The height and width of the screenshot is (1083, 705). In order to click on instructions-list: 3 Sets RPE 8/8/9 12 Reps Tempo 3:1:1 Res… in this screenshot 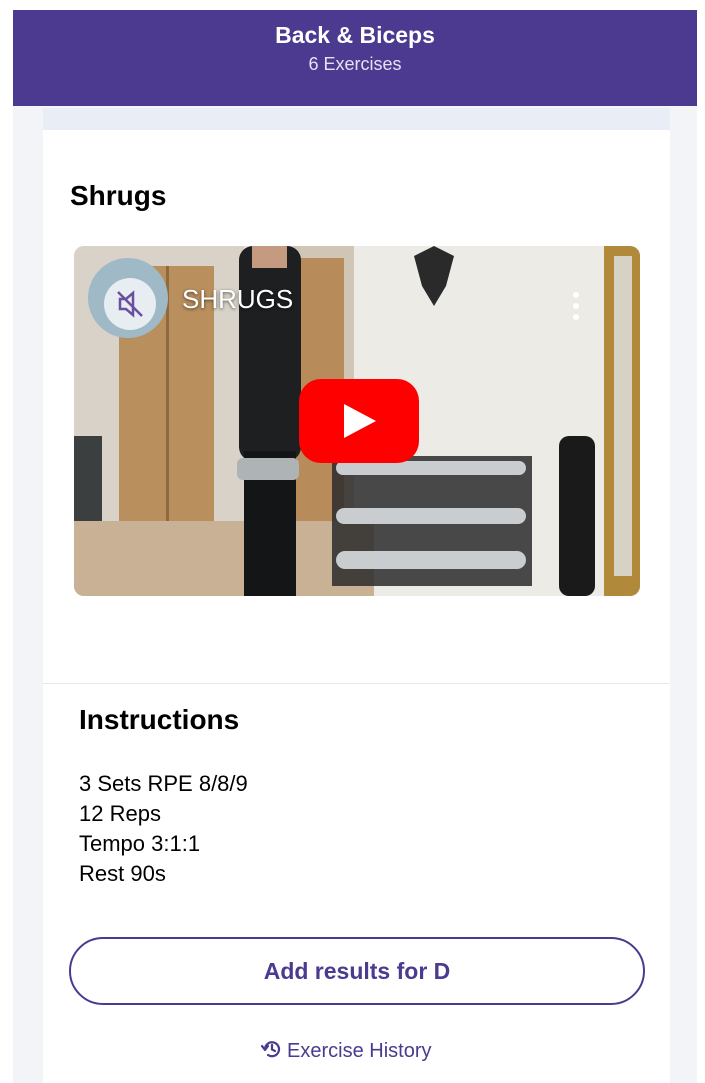, I will do `click(163, 829)`.